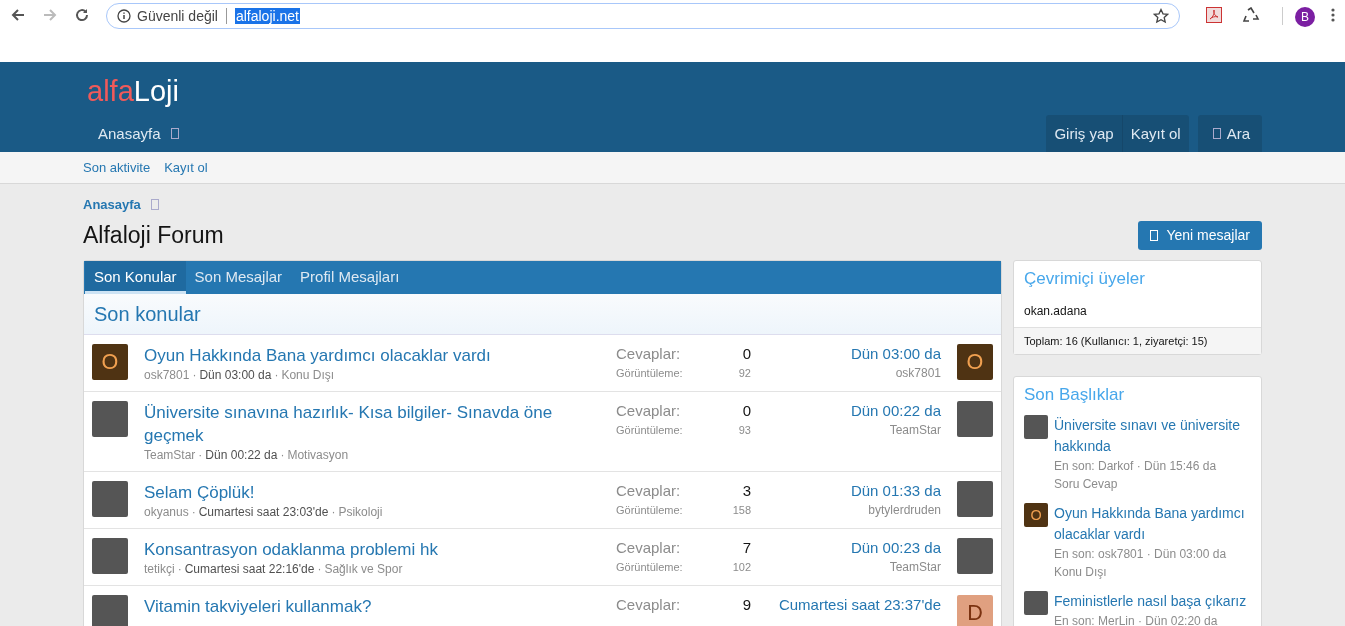  I want to click on url-text: alfaloji.net, so click(267, 16).